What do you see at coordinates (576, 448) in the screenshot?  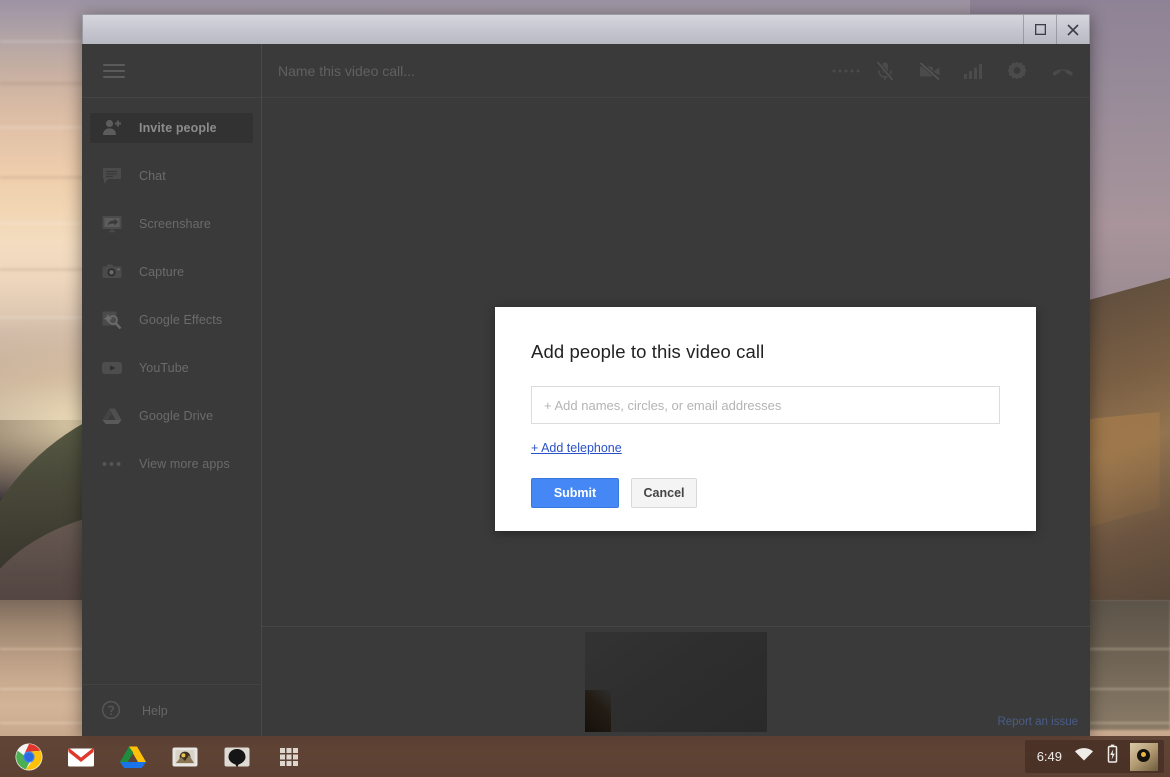 I see `add-telephone-link: + Add telephone` at bounding box center [576, 448].